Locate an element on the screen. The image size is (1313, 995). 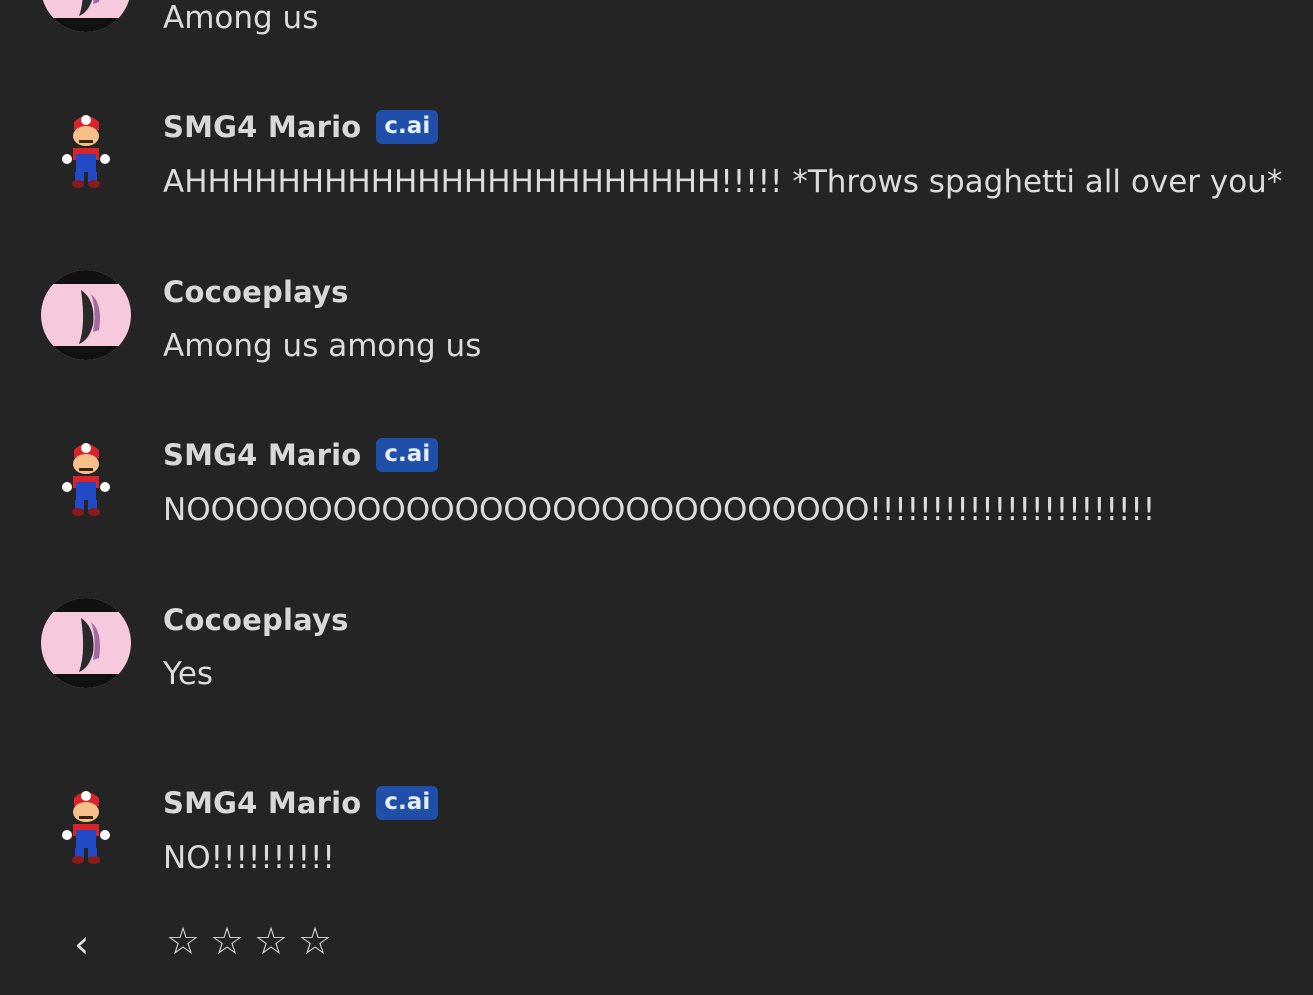
message-text: Yes is located at coordinates (188, 674).